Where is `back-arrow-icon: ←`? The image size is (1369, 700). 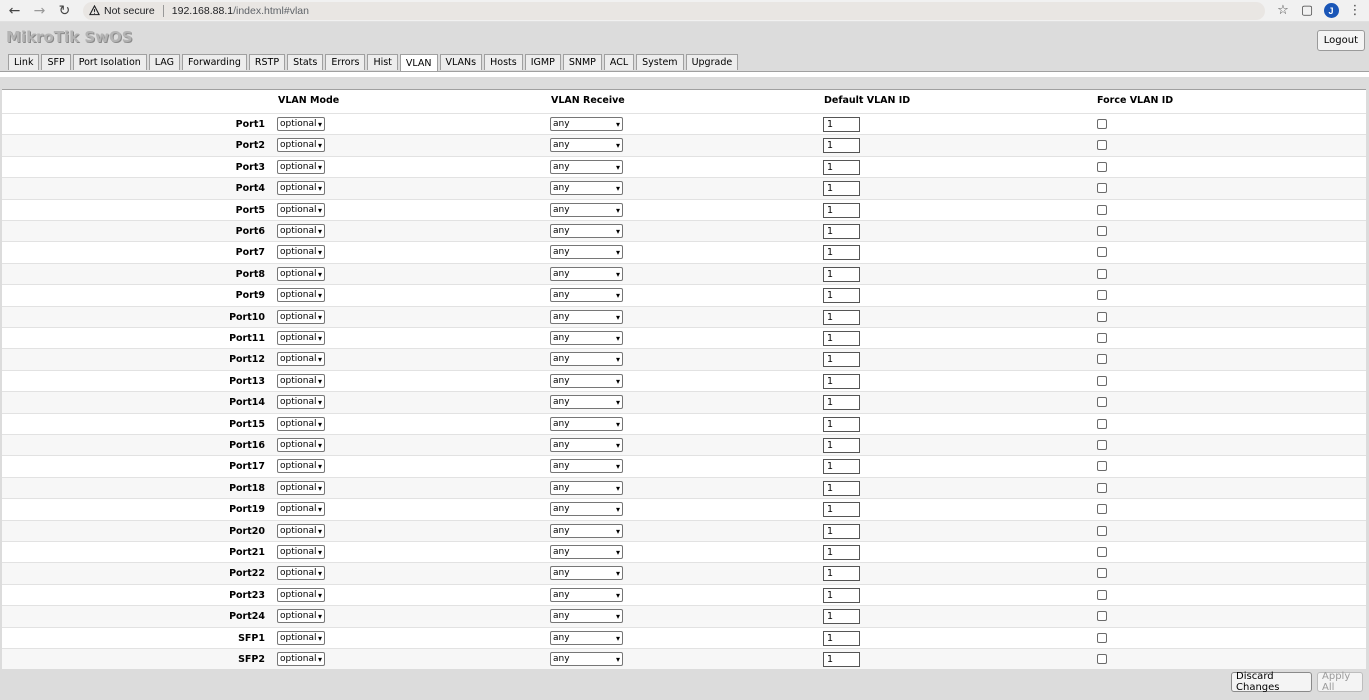 back-arrow-icon: ← is located at coordinates (14, 11).